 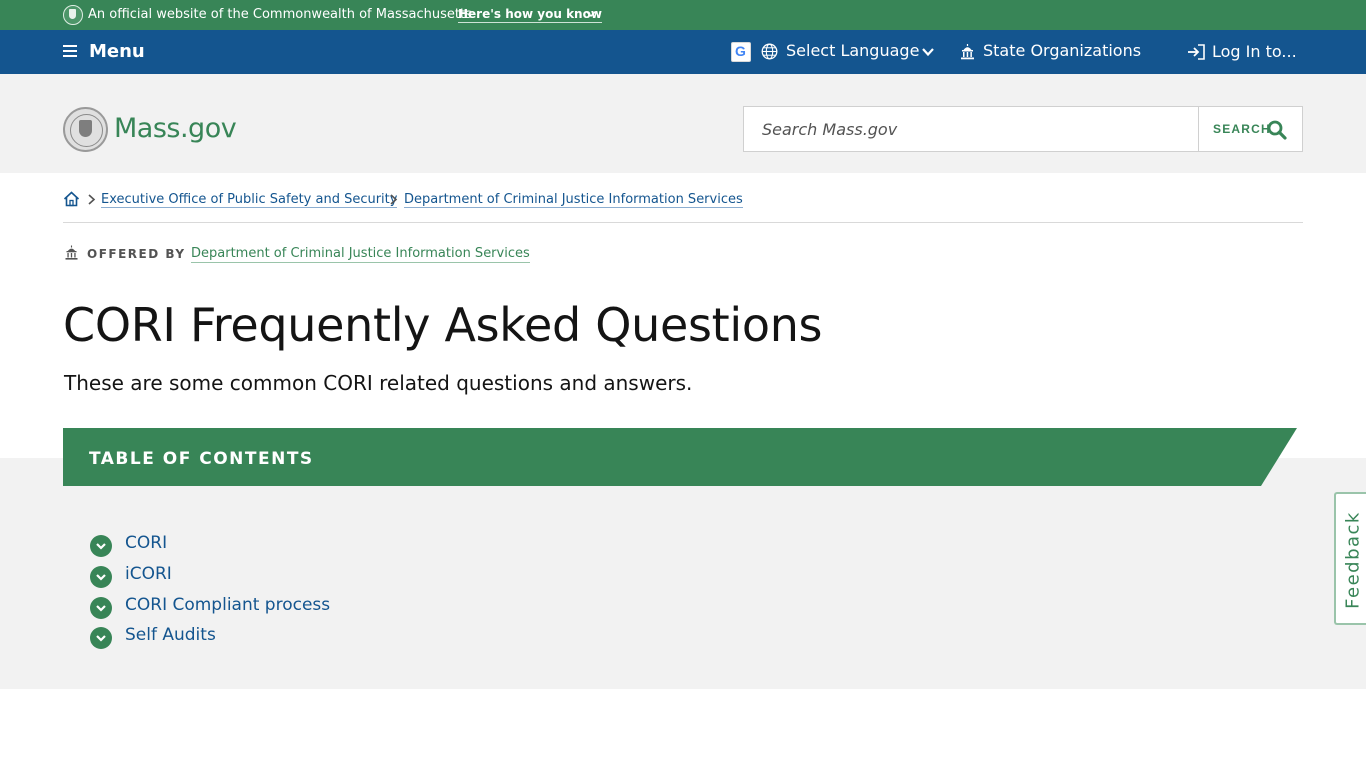 I want to click on site-logo: Mass.gov, so click(x=175, y=128).